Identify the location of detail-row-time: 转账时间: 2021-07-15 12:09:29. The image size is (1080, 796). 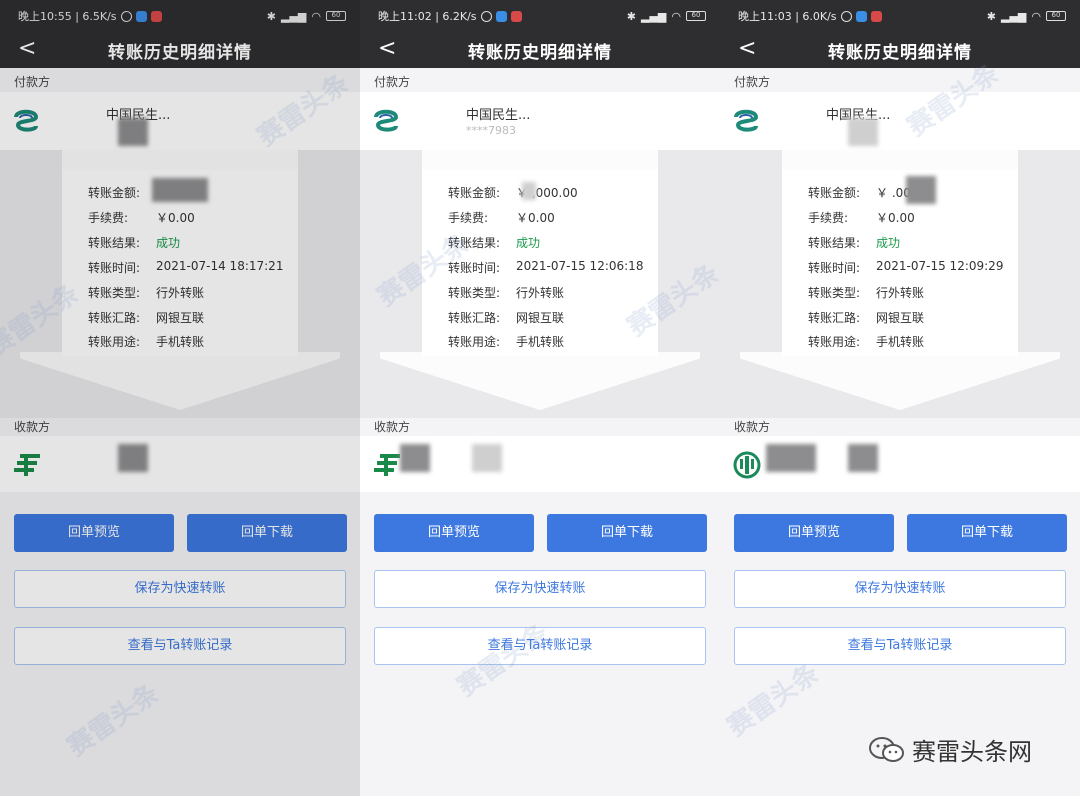
(906, 267).